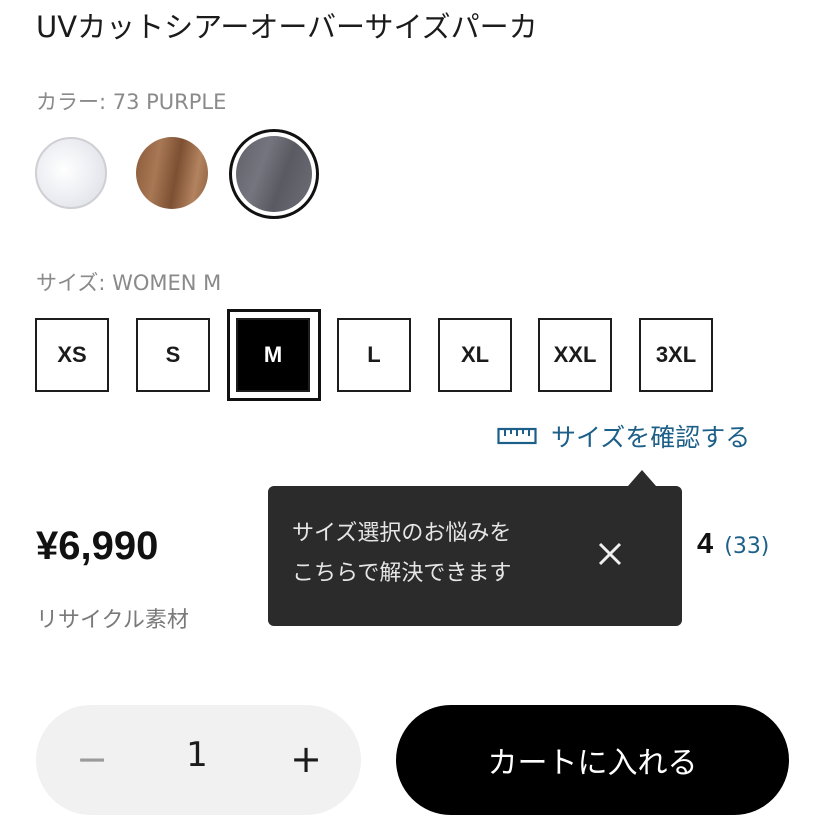 This screenshot has height=823, width=823. I want to click on color-label: カラー: 73 PURPLE, so click(131, 102).